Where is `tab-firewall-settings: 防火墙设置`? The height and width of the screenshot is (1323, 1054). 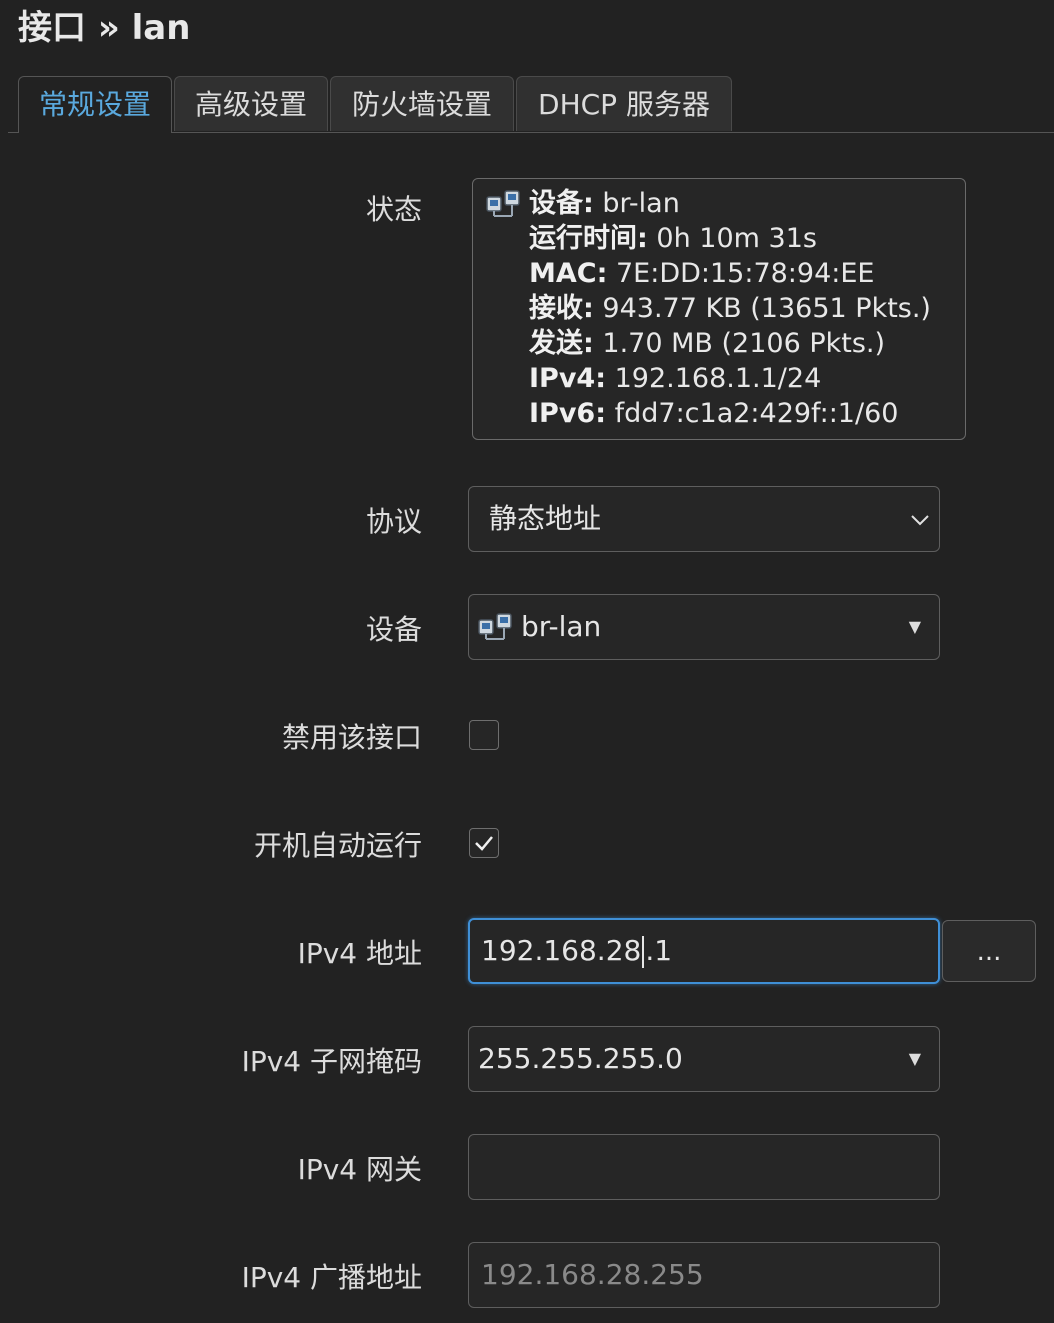 tab-firewall-settings: 防火墙设置 is located at coordinates (422, 103).